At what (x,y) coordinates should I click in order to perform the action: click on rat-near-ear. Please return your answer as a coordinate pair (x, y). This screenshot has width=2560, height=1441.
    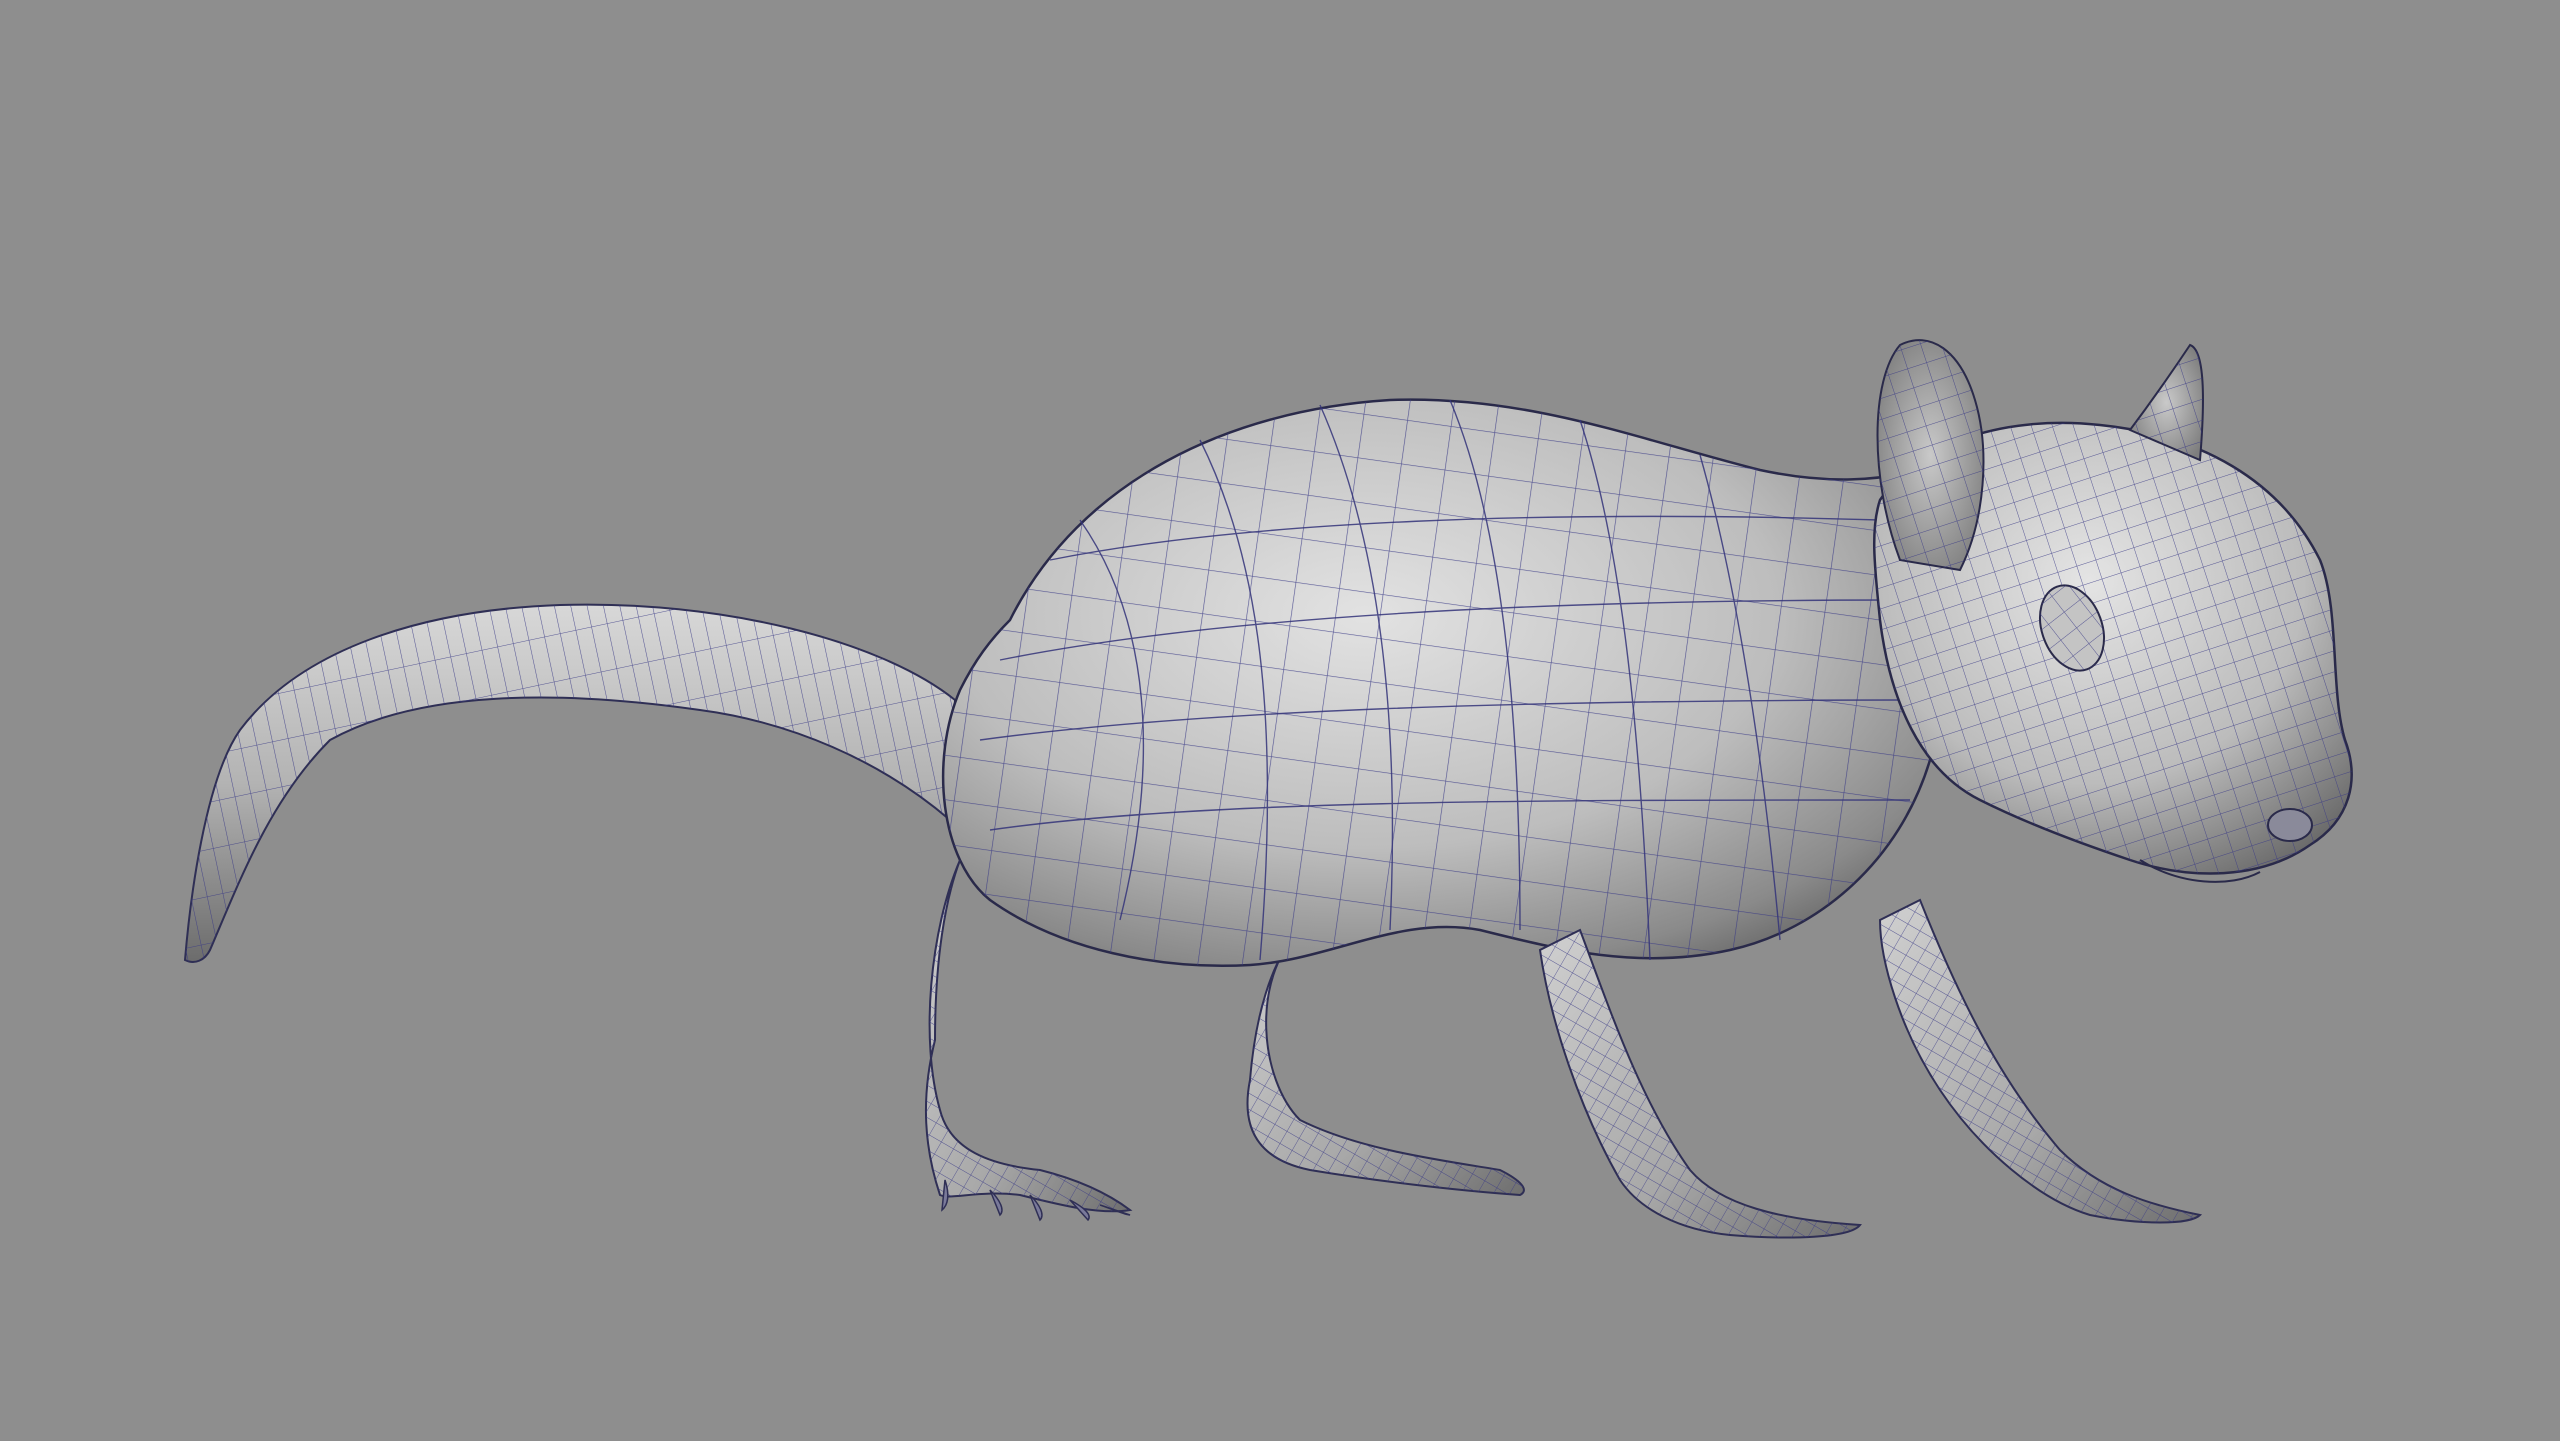
    Looking at the image, I should click on (1930, 455).